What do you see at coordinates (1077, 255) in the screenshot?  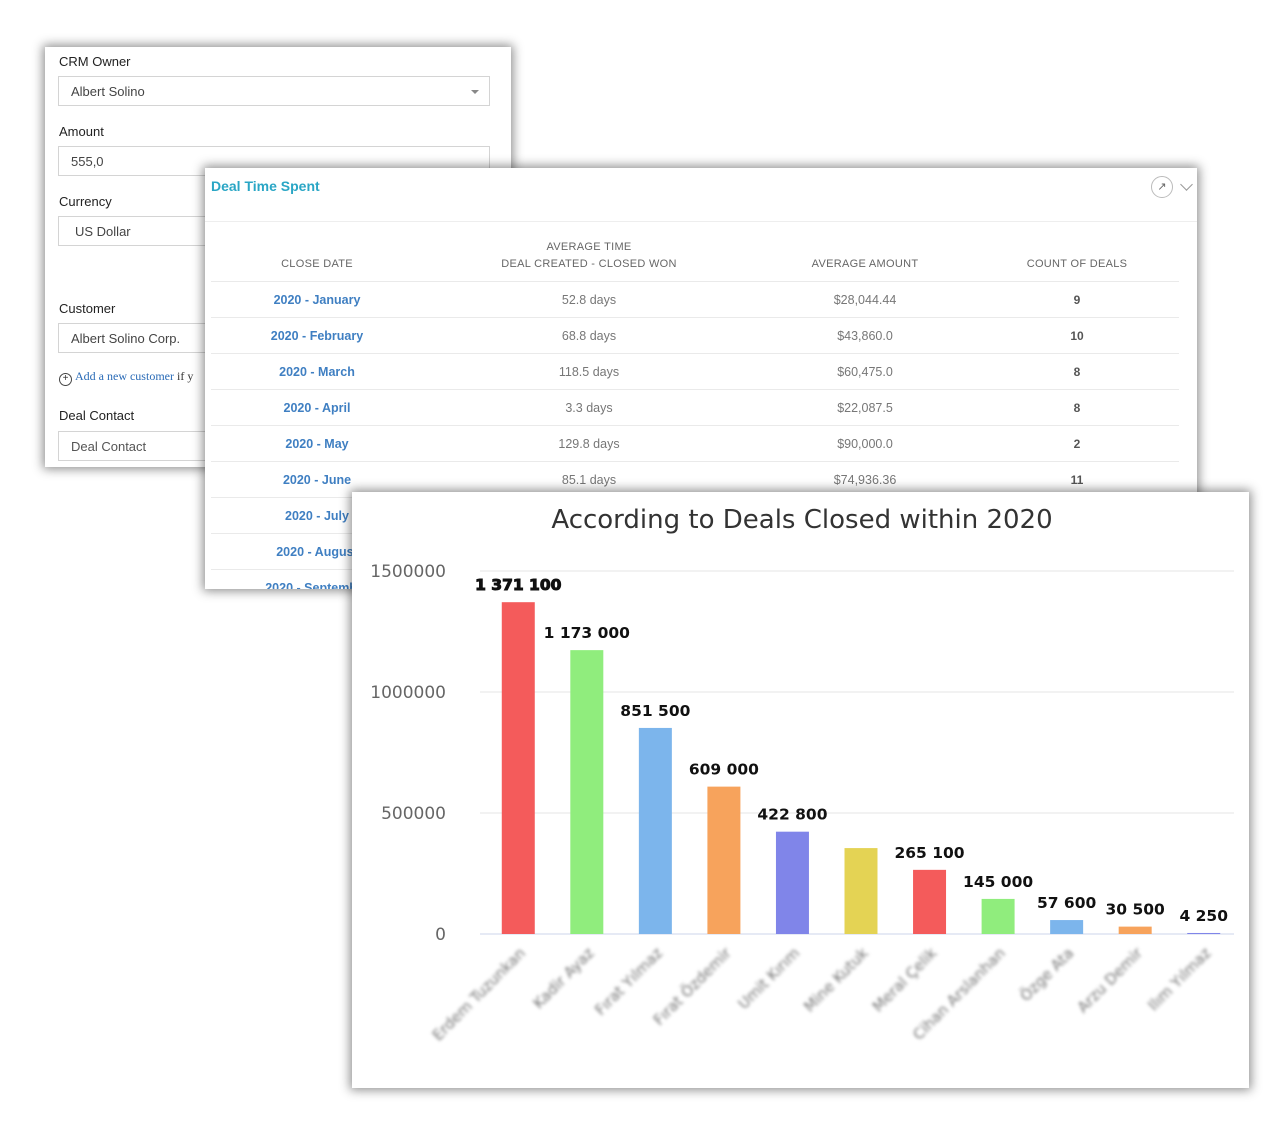 I see `col-count-of-deals: COUNT OF DEALS` at bounding box center [1077, 255].